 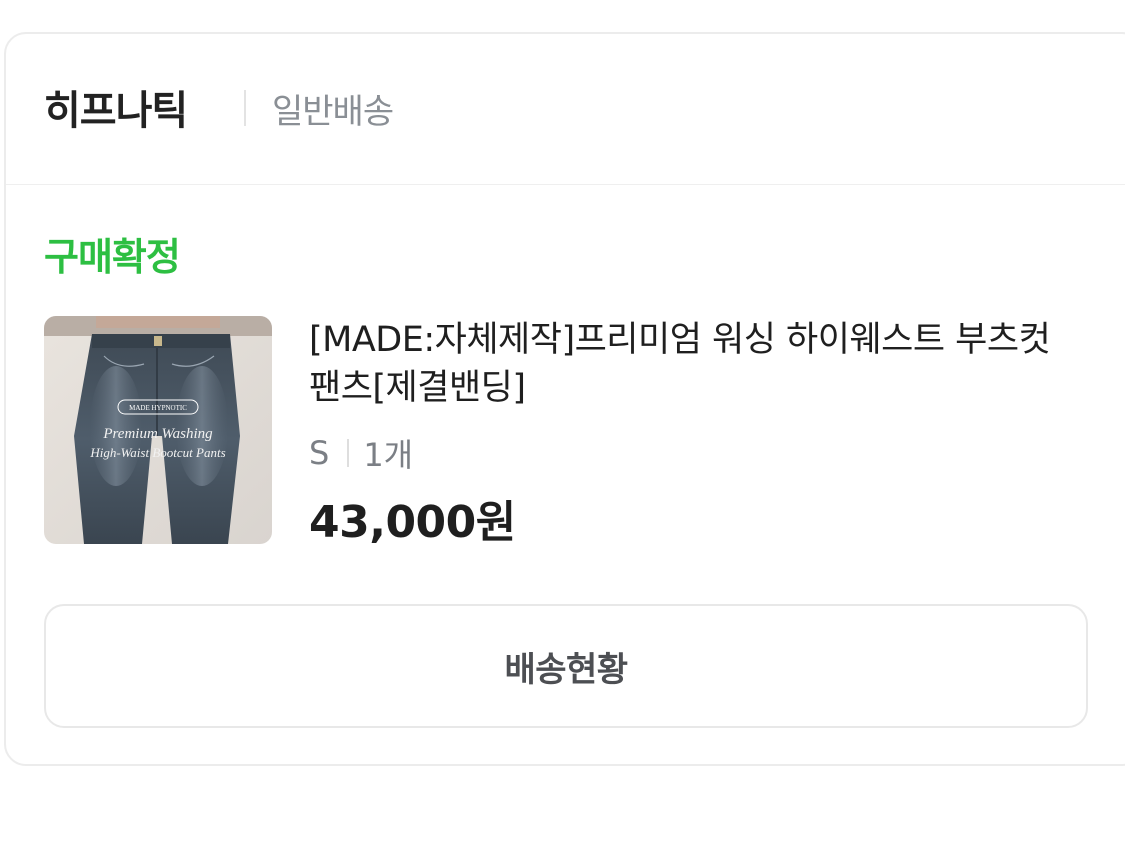 I want to click on product-option-row: S 1개, so click(x=361, y=453).